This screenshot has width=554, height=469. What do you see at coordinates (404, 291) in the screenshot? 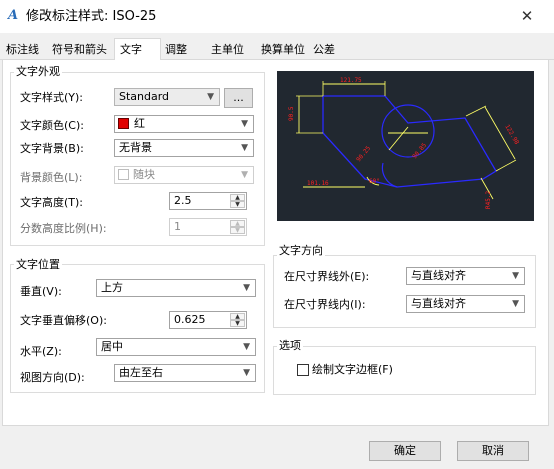
I see `text-alignment-group` at bounding box center [404, 291].